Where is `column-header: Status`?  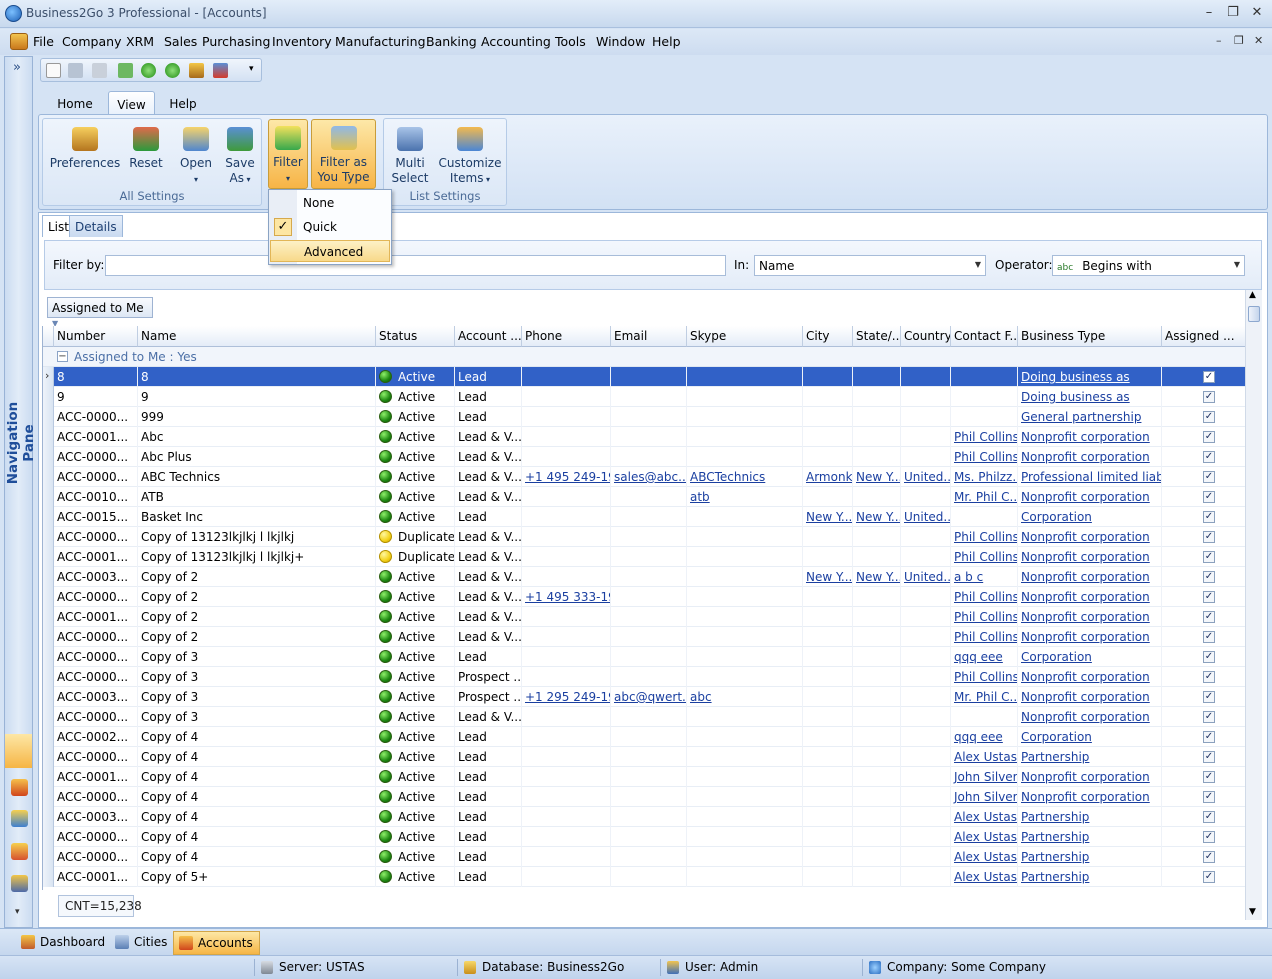
column-header: Status is located at coordinates (415, 336).